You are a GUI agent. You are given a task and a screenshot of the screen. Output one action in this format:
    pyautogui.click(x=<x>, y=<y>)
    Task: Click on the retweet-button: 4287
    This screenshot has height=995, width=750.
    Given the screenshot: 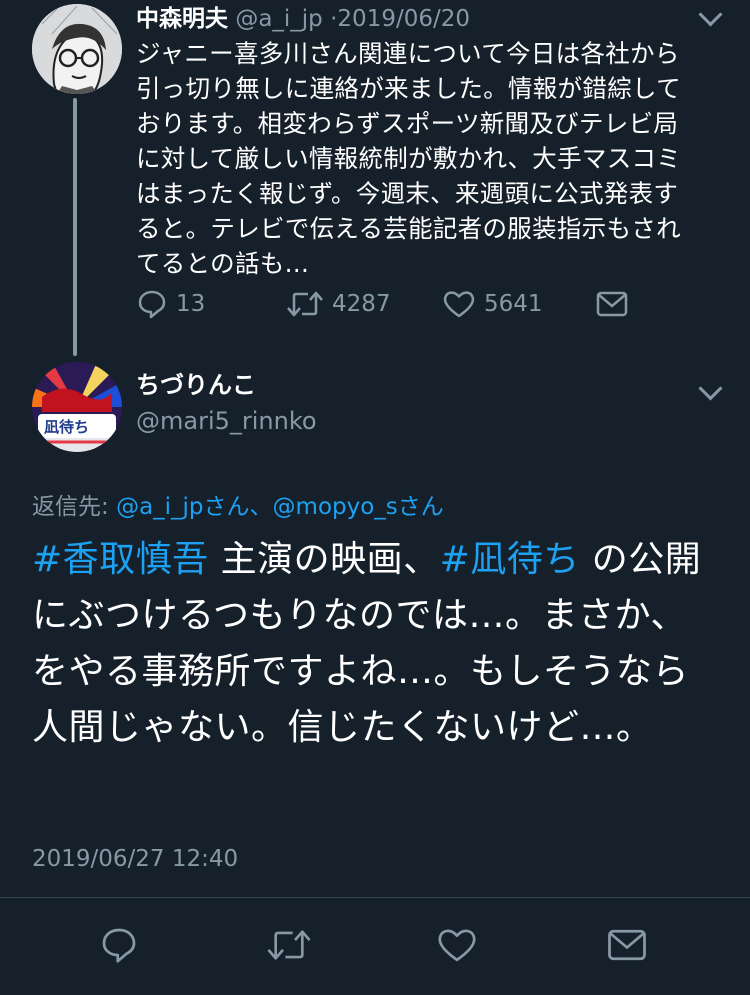 What is the action you would take?
    pyautogui.click(x=338, y=304)
    